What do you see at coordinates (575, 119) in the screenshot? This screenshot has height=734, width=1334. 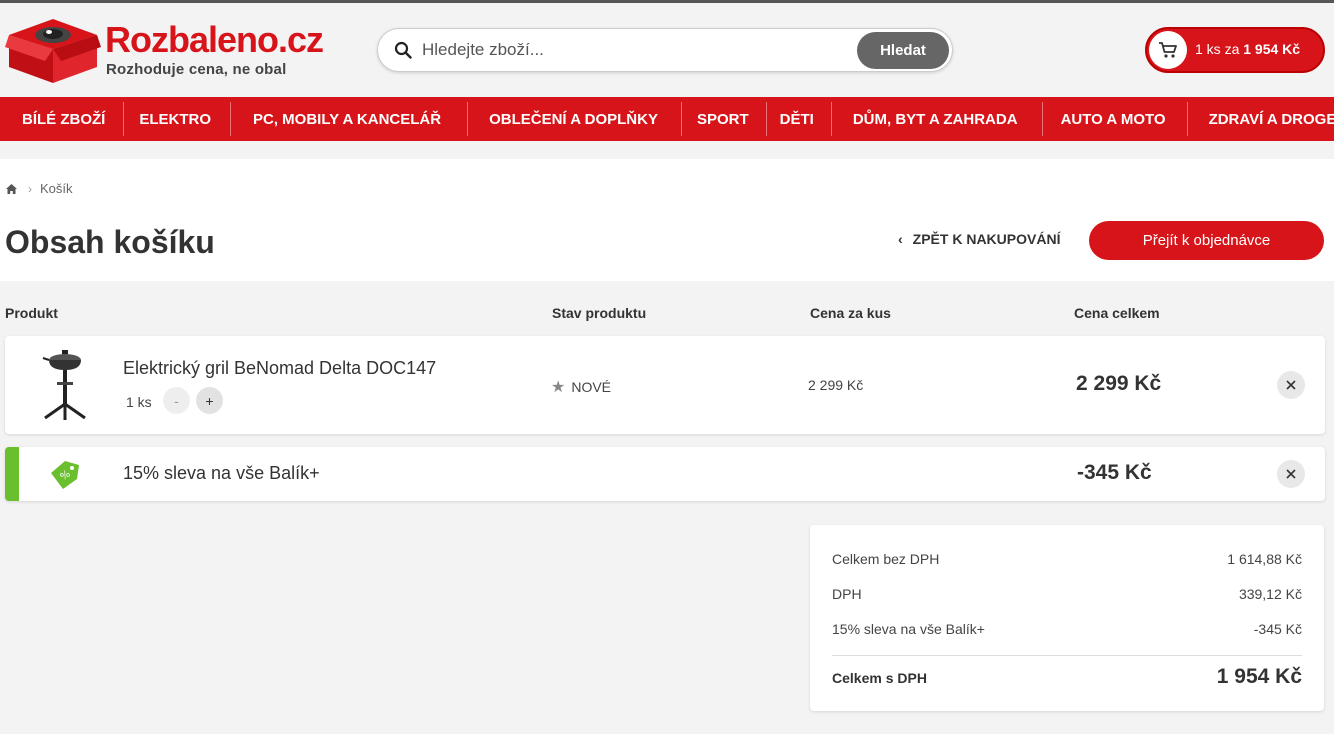 I see `nav-item-obleceni: OBLEČENÍ A DOPLŇKY` at bounding box center [575, 119].